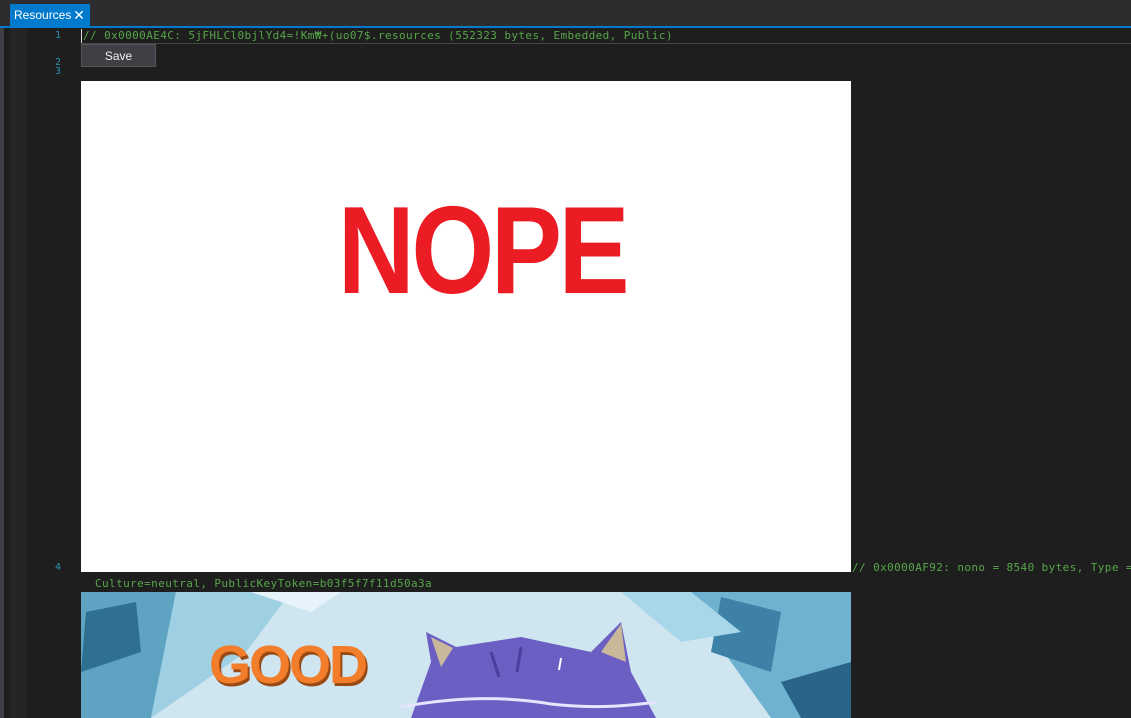 The height and width of the screenshot is (718, 1131). What do you see at coordinates (288, 665) in the screenshot?
I see `good-image-text: GOOD` at bounding box center [288, 665].